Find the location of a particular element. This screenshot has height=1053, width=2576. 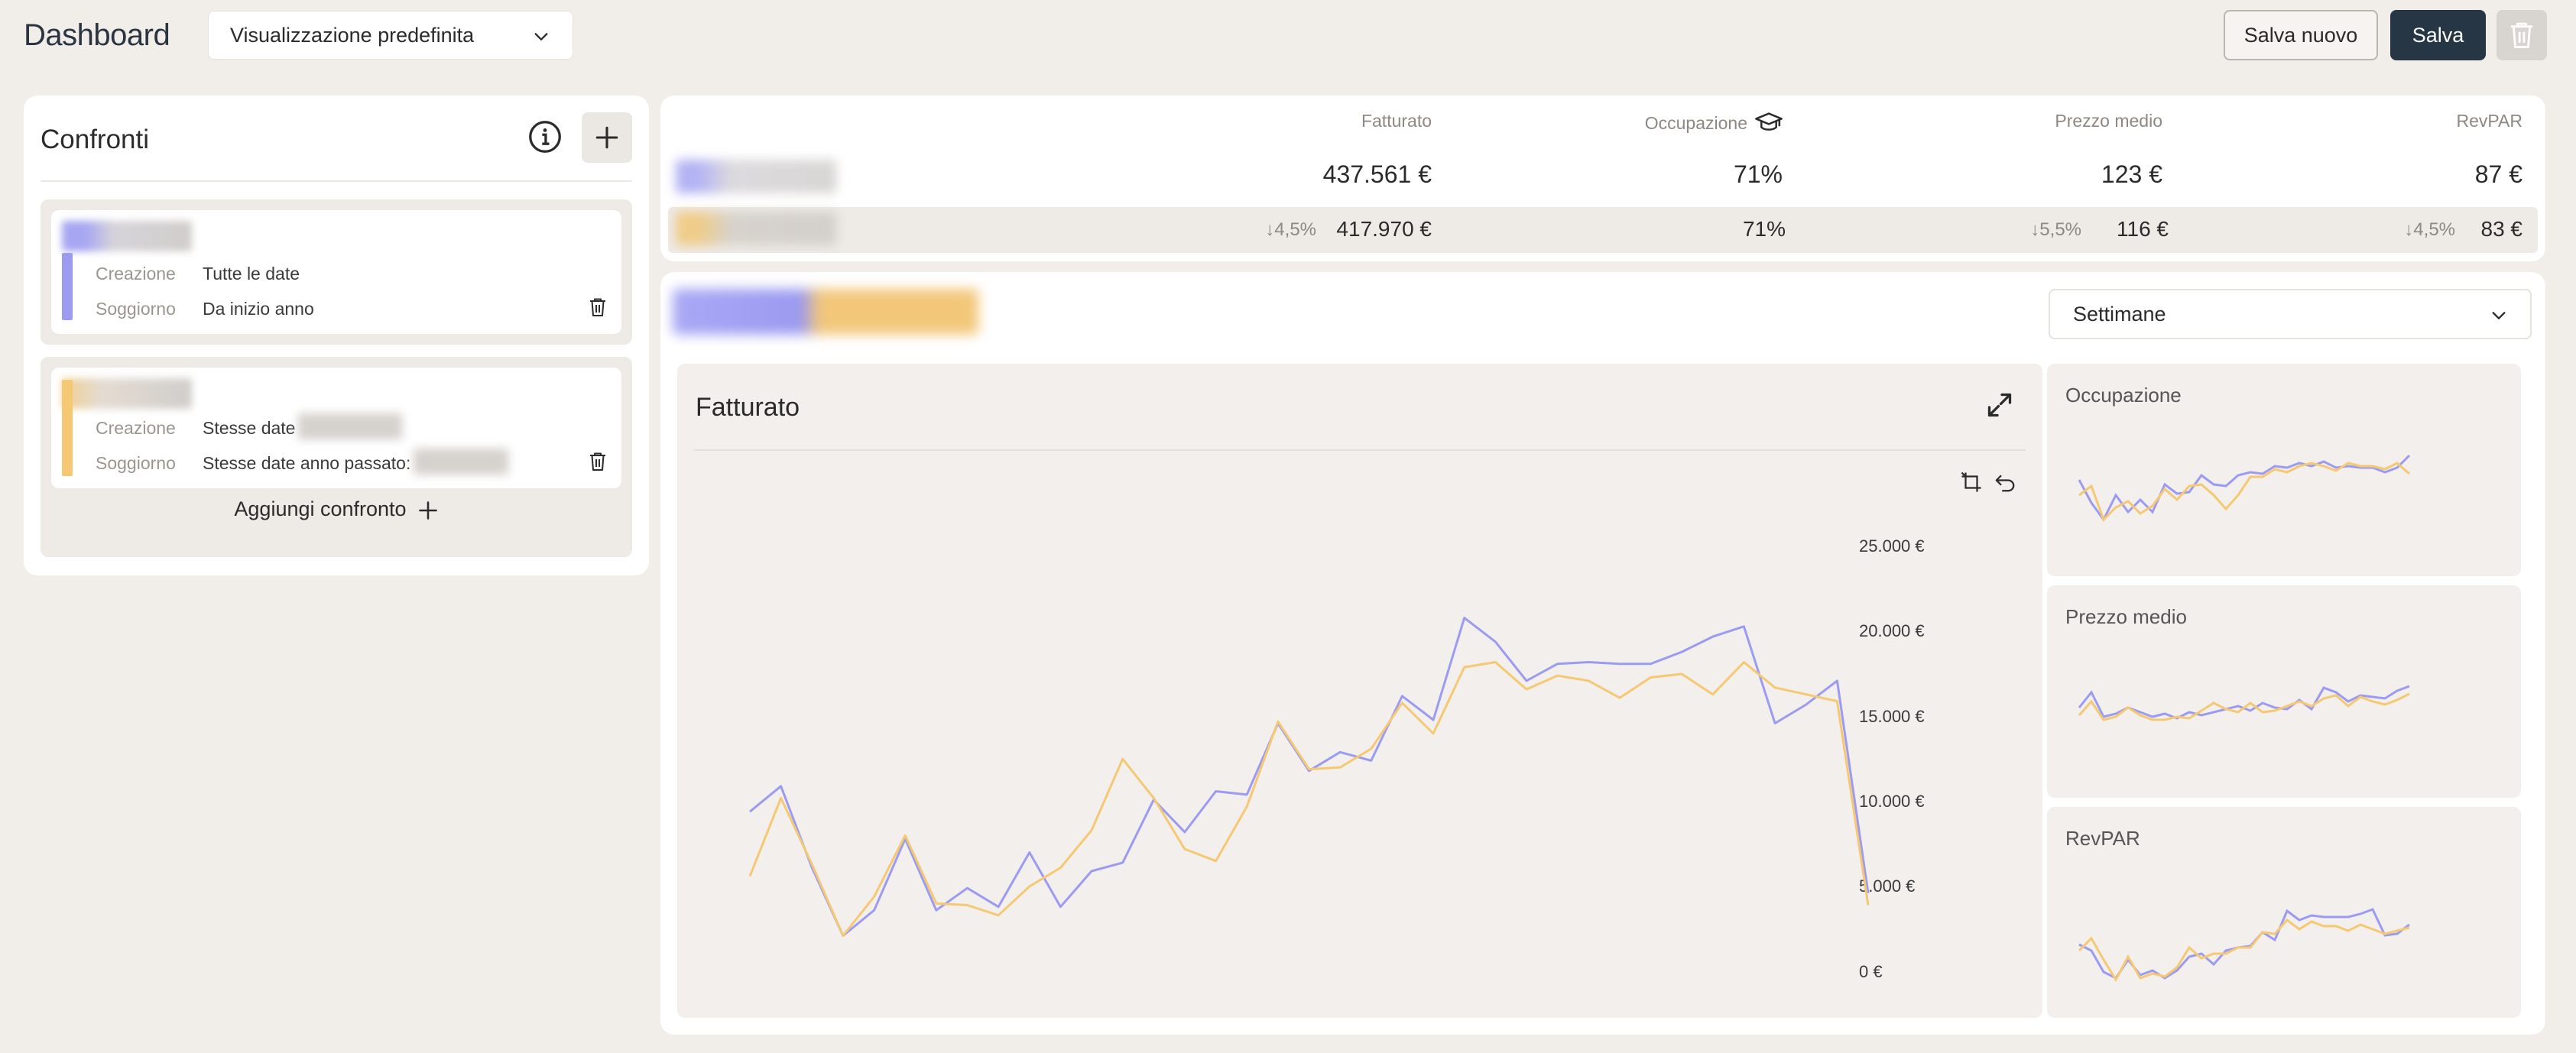

comparison-stay-row: Soggiorno Da inizio anno is located at coordinates (205, 309).